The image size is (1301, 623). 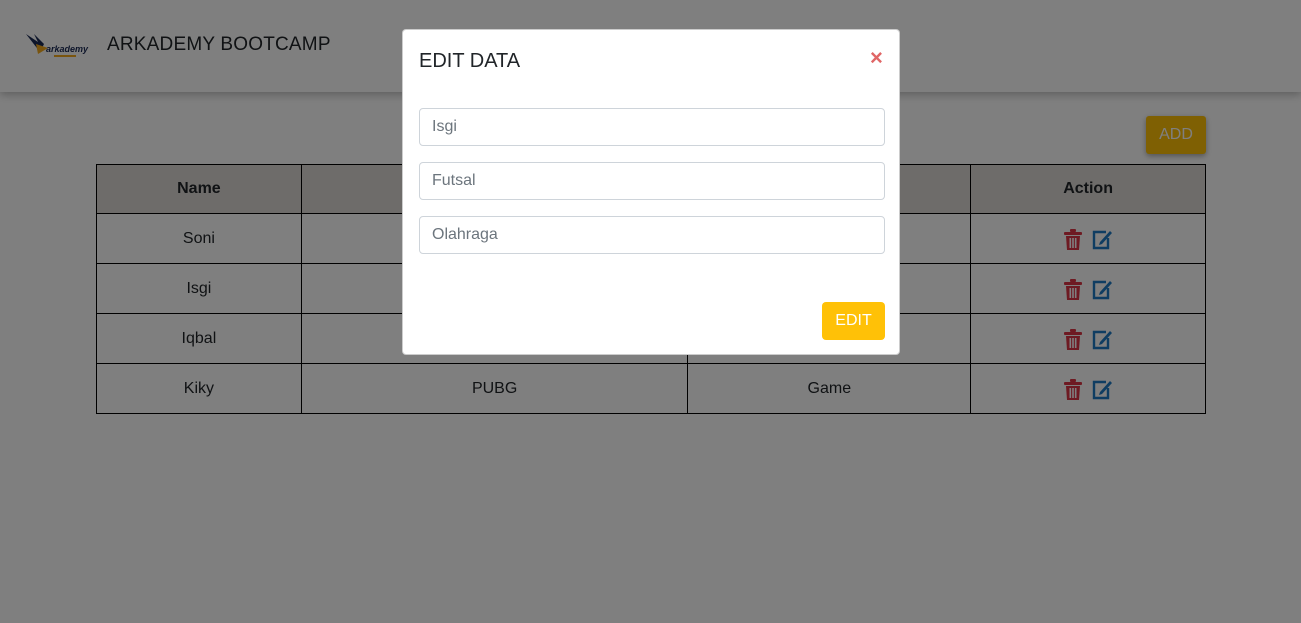 What do you see at coordinates (876, 58) in the screenshot?
I see `close-icon: ×` at bounding box center [876, 58].